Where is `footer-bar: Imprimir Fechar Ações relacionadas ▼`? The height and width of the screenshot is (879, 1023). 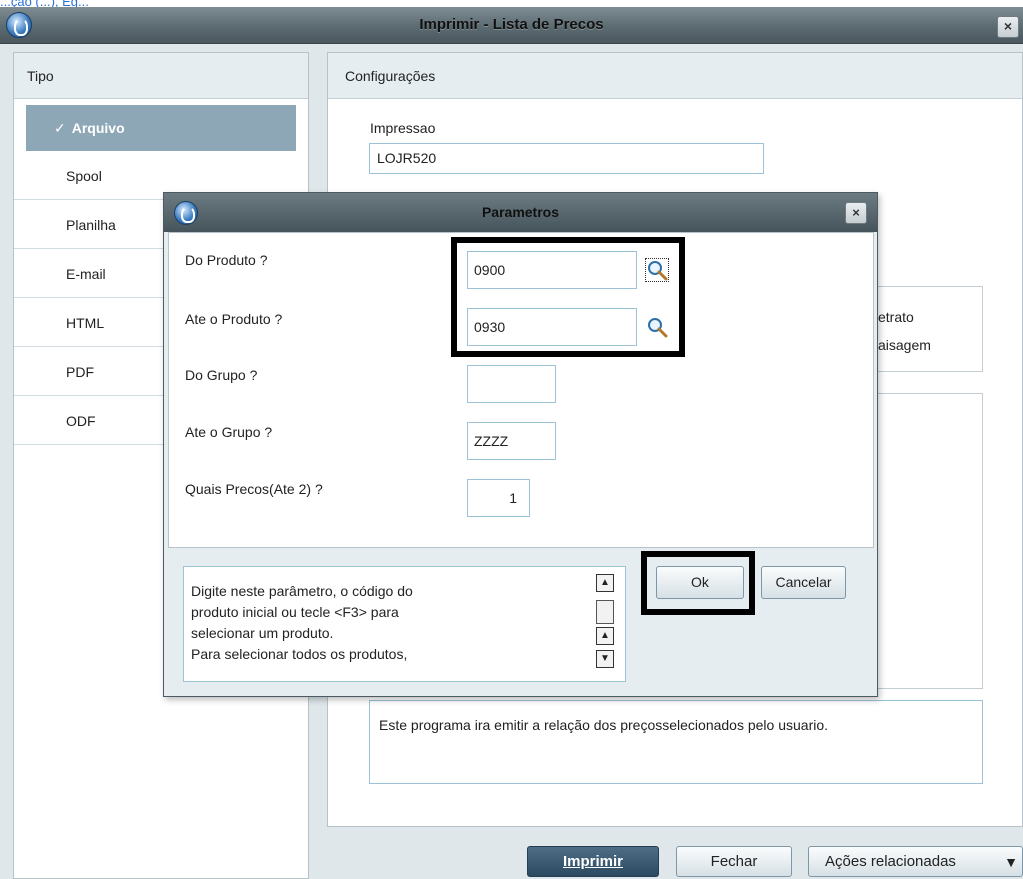 footer-bar: Imprimir Fechar Ações relacionadas ▼ is located at coordinates (511, 858).